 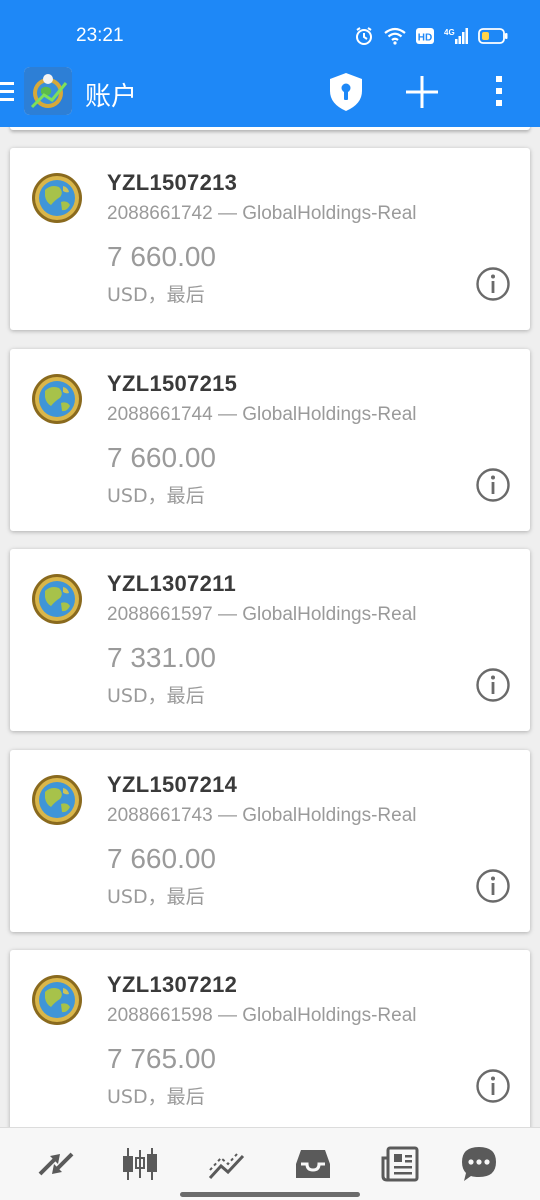 What do you see at coordinates (262, 1015) in the screenshot?
I see `account-server: 2088661598 — GlobalHoldings-Real` at bounding box center [262, 1015].